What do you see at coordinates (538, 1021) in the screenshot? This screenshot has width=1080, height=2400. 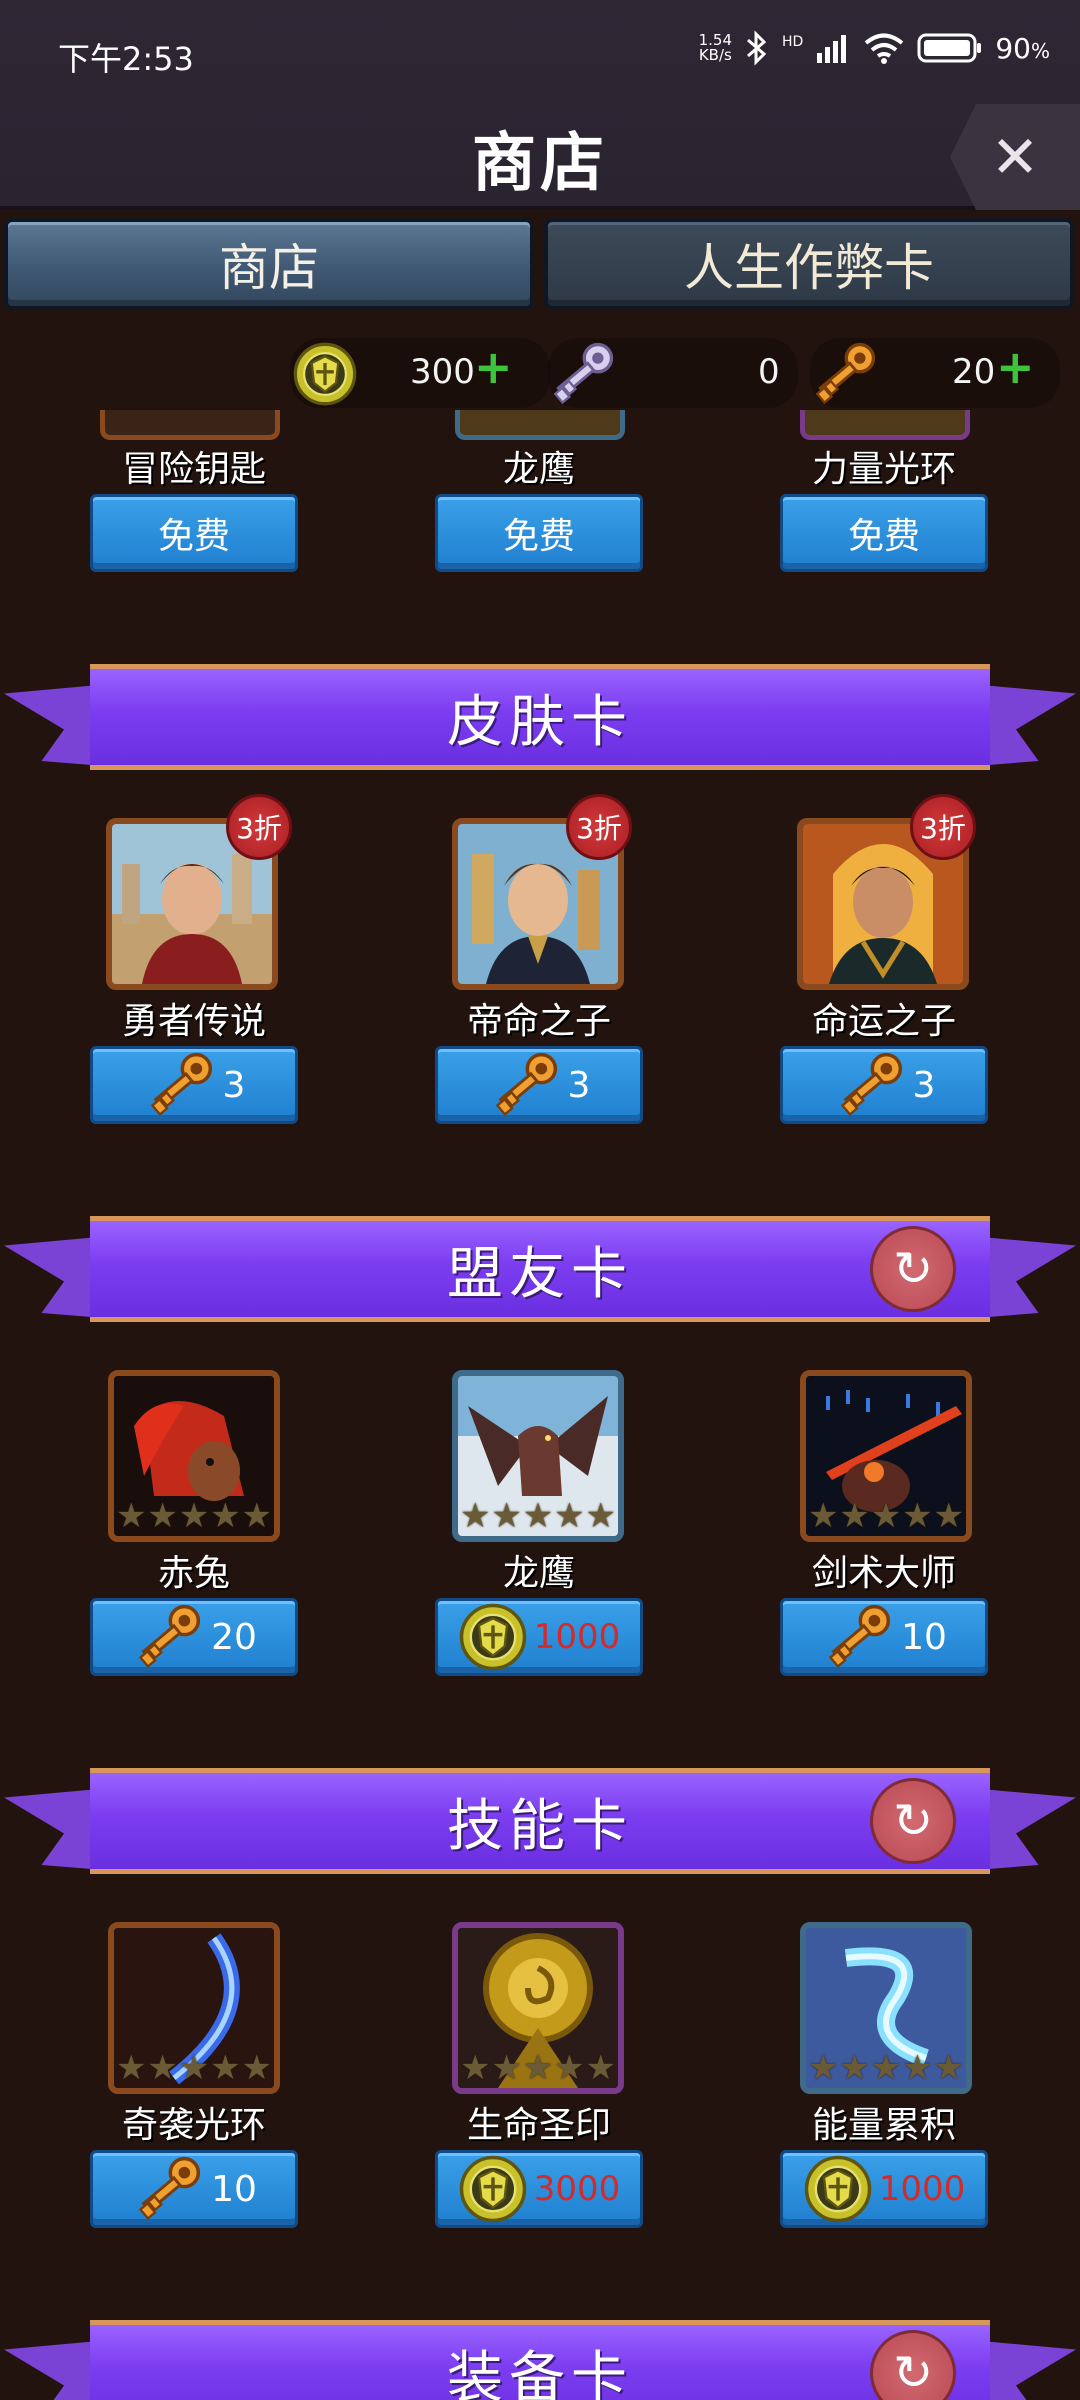 I see `item-name: 帝命之子` at bounding box center [538, 1021].